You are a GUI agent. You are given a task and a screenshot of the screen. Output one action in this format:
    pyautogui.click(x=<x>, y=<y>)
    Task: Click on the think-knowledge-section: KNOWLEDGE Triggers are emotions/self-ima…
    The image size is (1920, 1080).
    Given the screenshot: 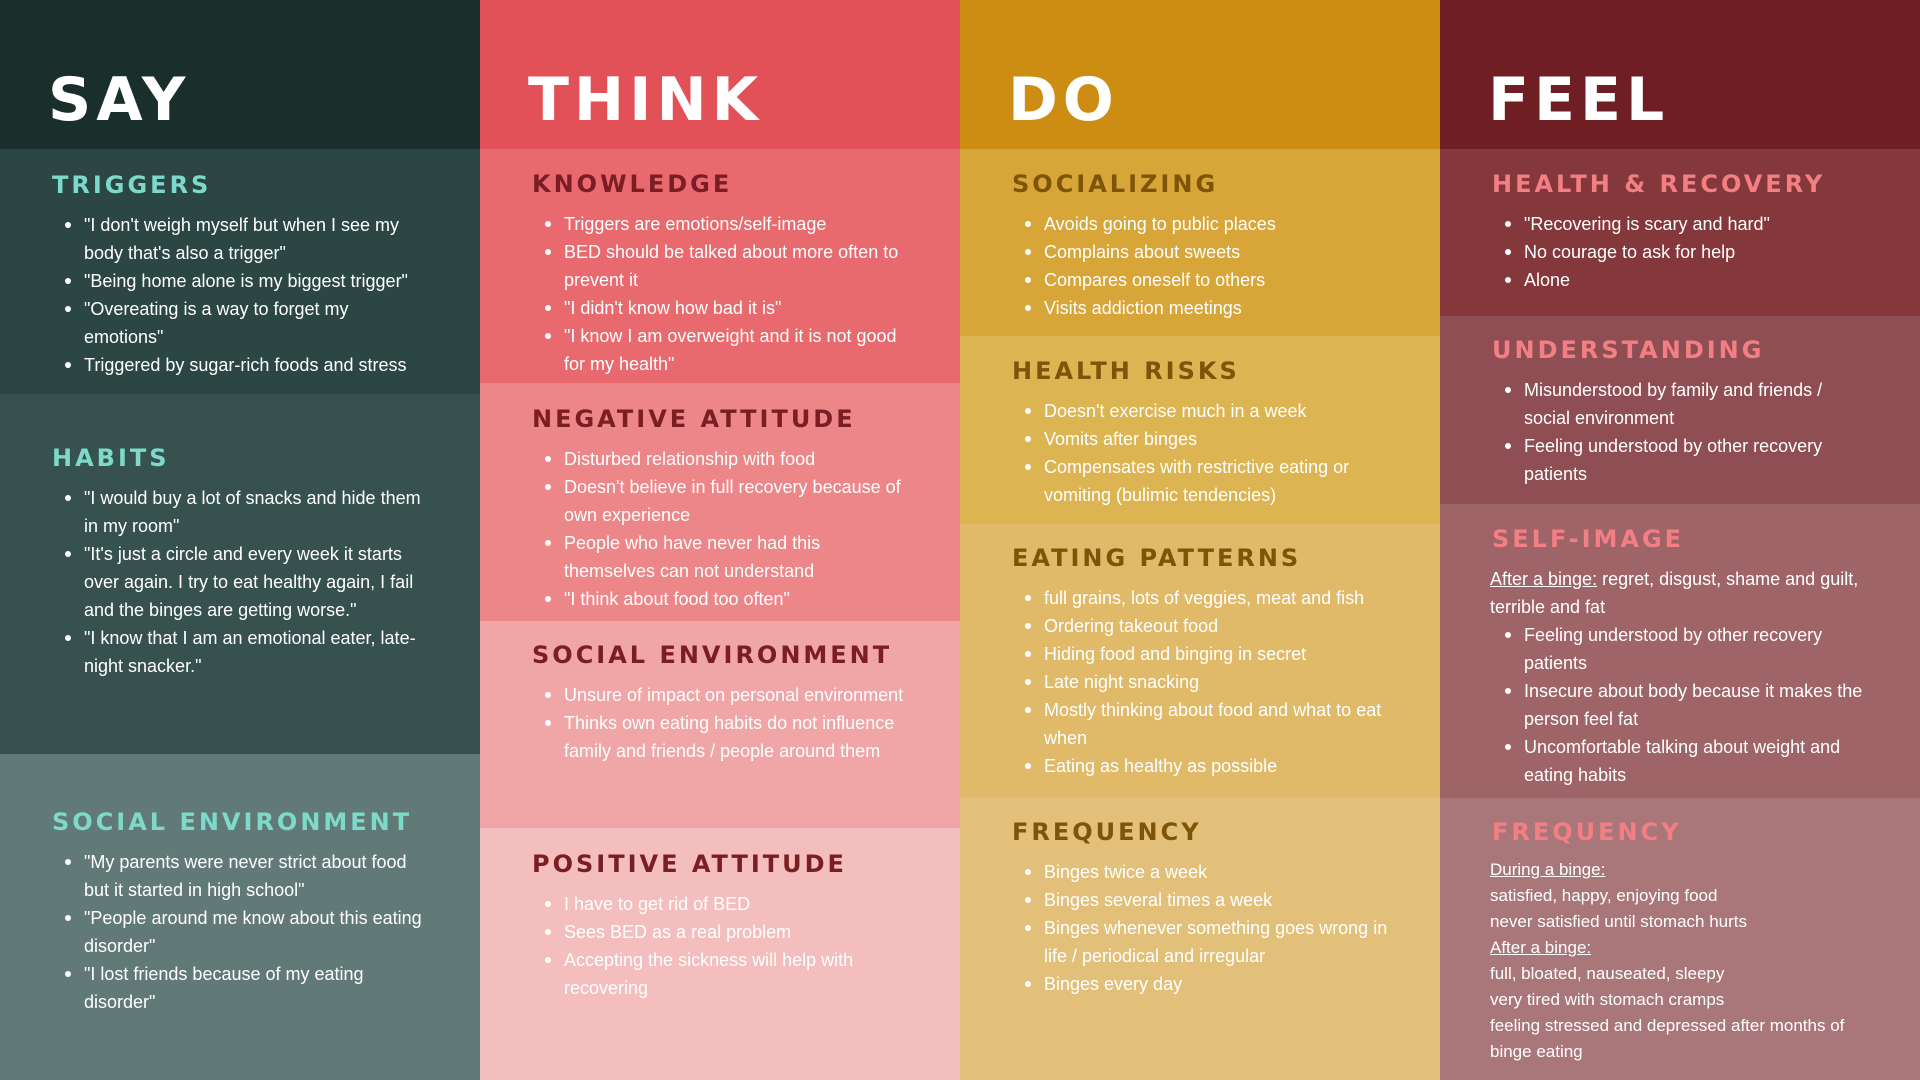 What is the action you would take?
    pyautogui.click(x=720, y=266)
    